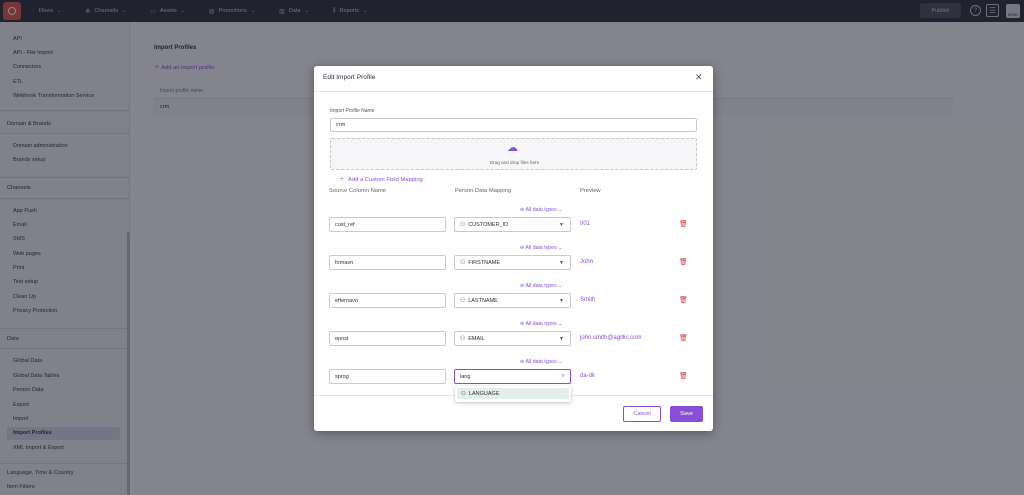 This screenshot has width=1024, height=495. I want to click on source-column-input: efternavn, so click(387, 300).